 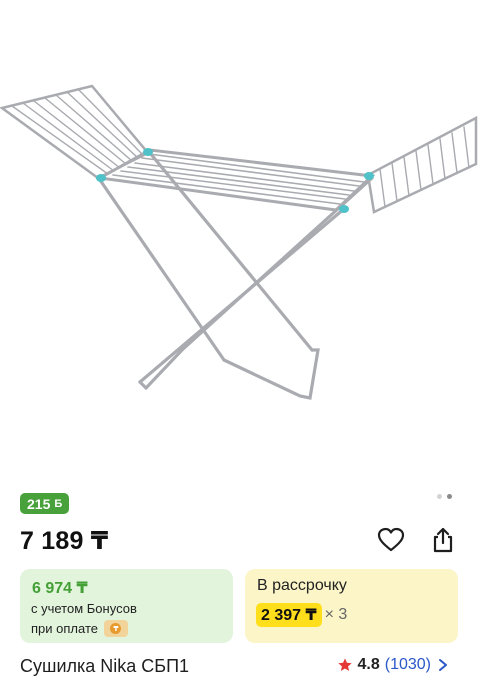 I want to click on installment-row: 2 397 ₸ × 3, so click(x=301, y=615).